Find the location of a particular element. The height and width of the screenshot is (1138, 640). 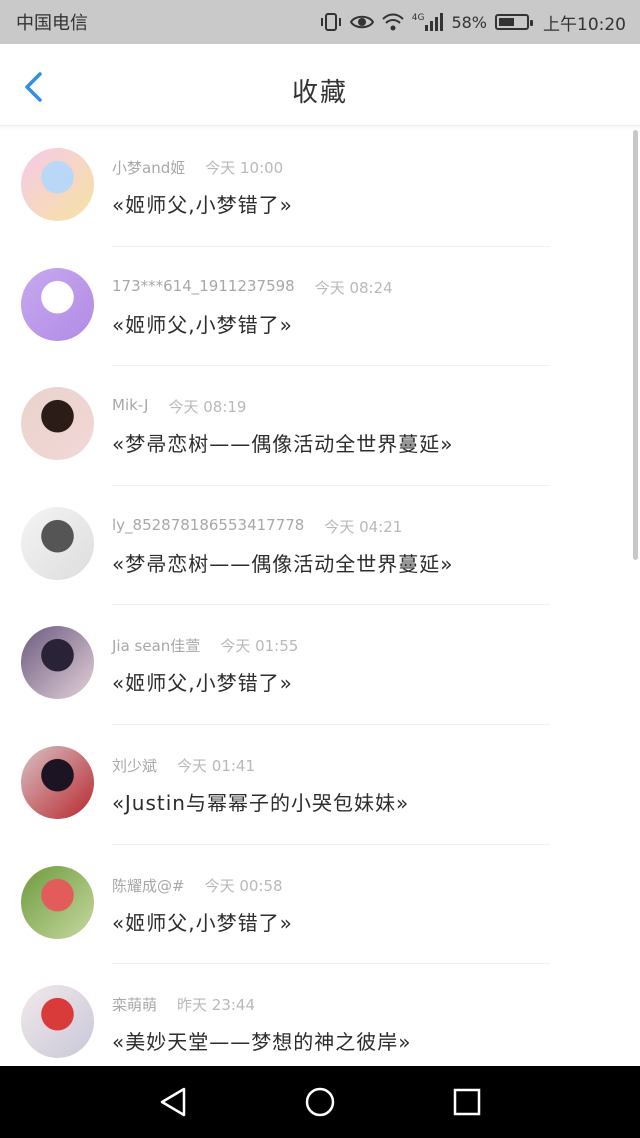

favorite-item: Jia sean佳萱 今天 01:55 «姬师父,小梦错了» is located at coordinates (320, 665).